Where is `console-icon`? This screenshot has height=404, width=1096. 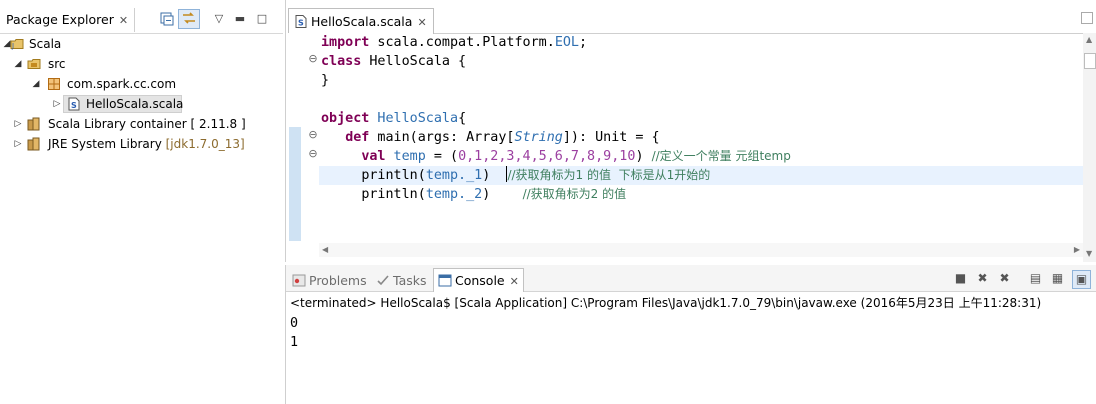 console-icon is located at coordinates (445, 282).